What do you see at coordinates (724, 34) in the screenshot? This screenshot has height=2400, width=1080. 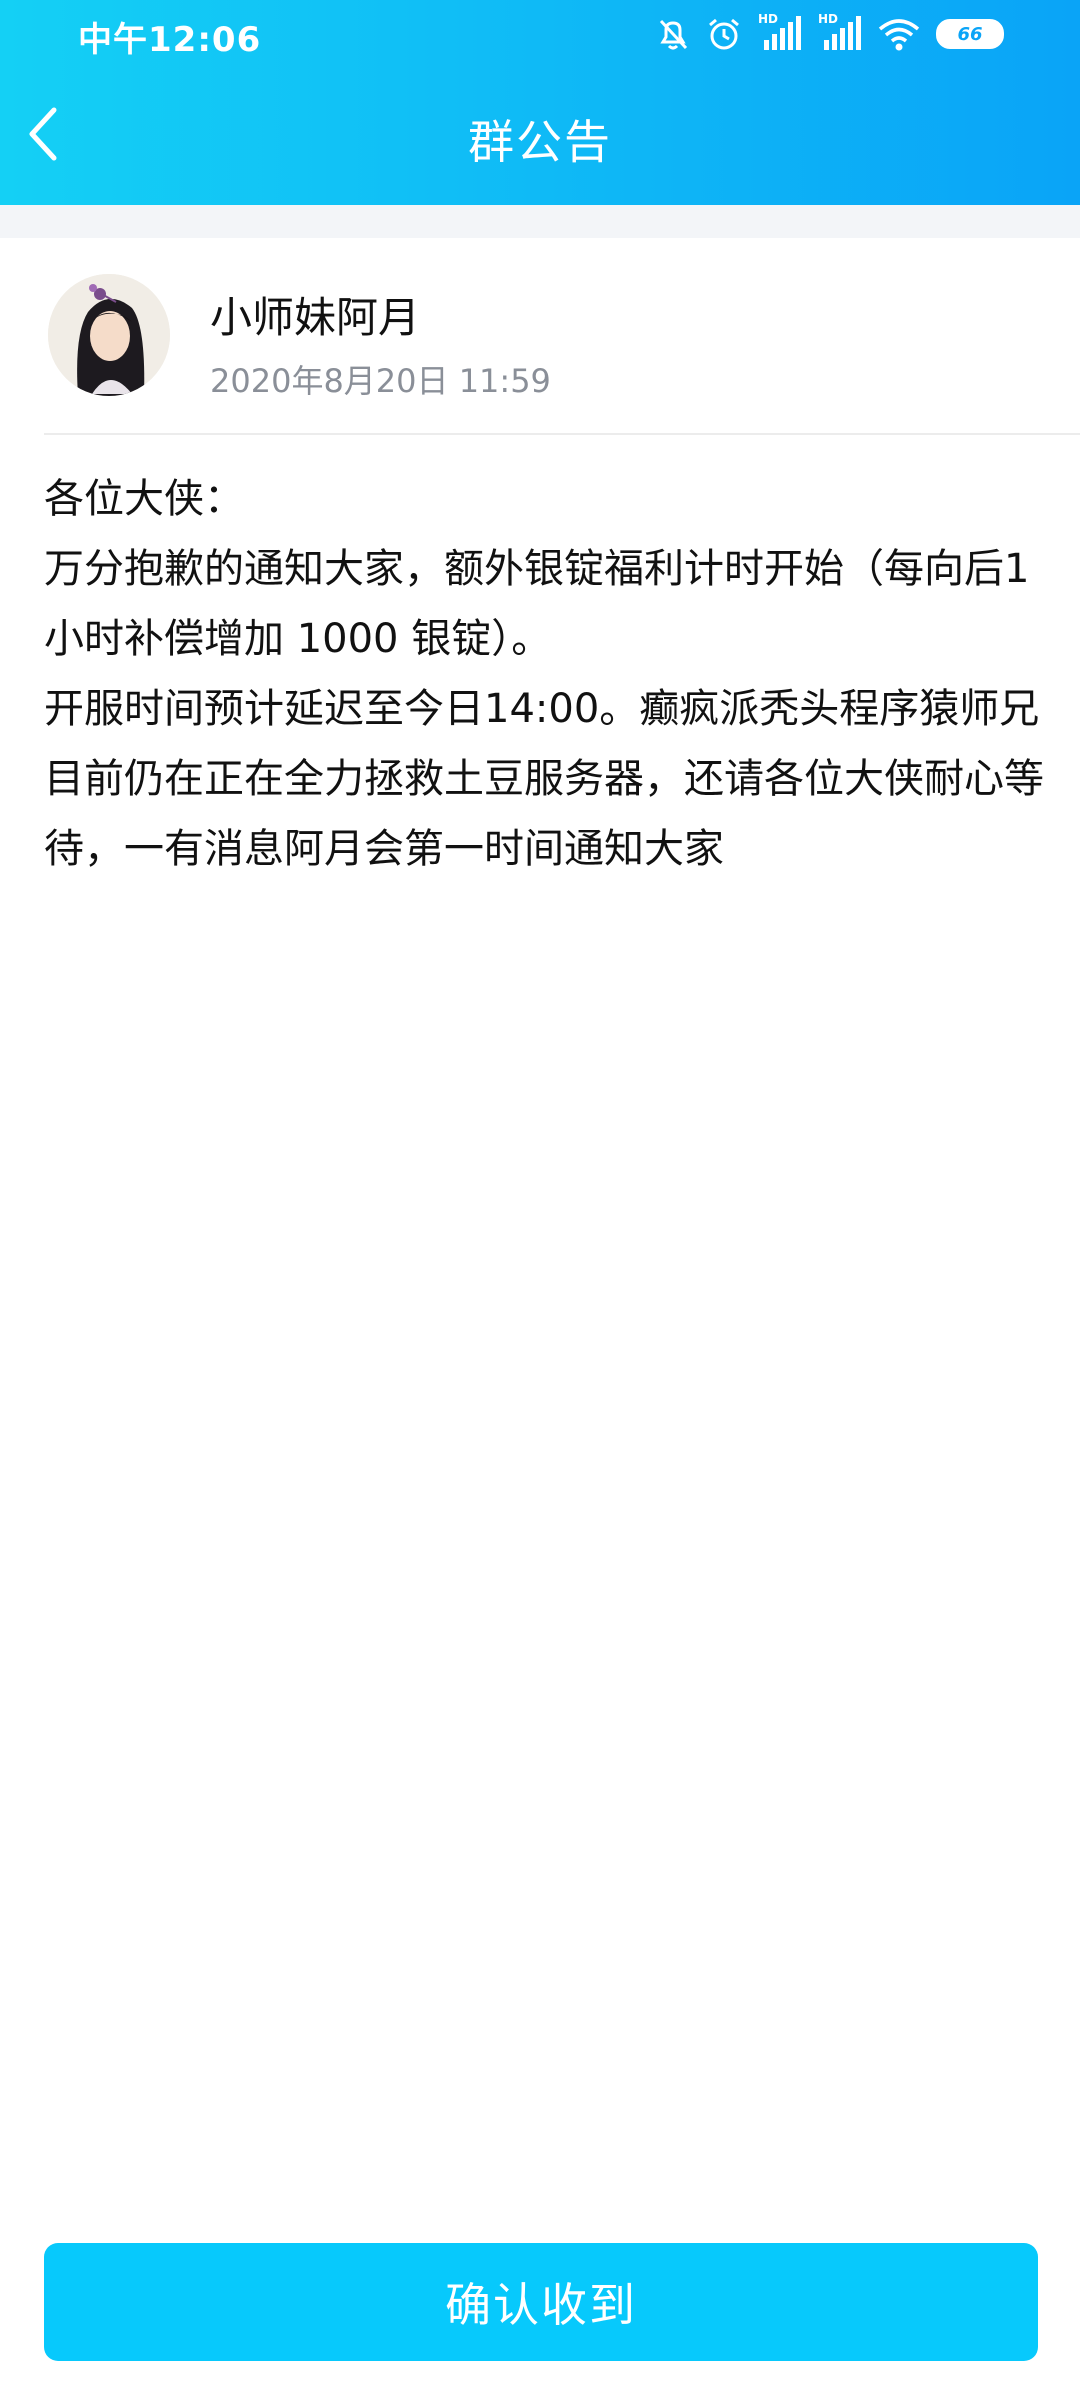 I see `alarm-icon` at bounding box center [724, 34].